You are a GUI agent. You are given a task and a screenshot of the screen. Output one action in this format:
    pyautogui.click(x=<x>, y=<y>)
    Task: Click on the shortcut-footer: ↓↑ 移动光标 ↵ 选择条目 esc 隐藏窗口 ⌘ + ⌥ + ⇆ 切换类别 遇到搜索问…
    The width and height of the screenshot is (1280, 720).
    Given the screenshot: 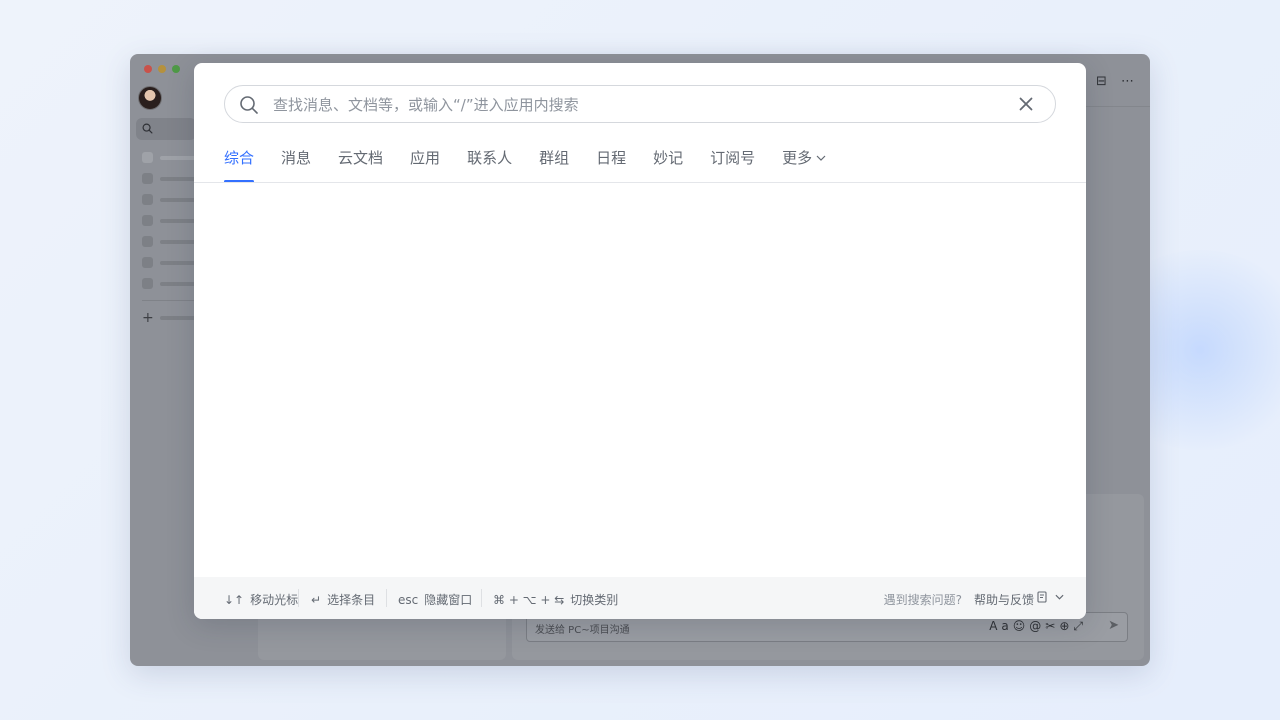 What is the action you would take?
    pyautogui.click(x=640, y=598)
    